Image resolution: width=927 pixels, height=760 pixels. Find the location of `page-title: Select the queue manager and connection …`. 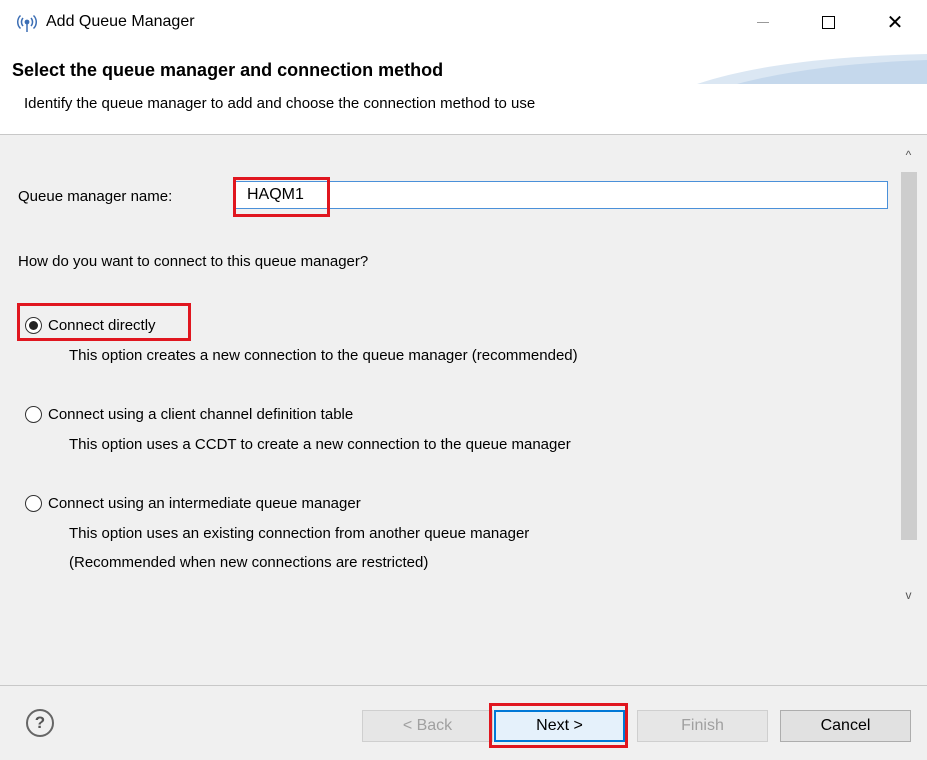

page-title: Select the queue manager and connection … is located at coordinates (228, 70).